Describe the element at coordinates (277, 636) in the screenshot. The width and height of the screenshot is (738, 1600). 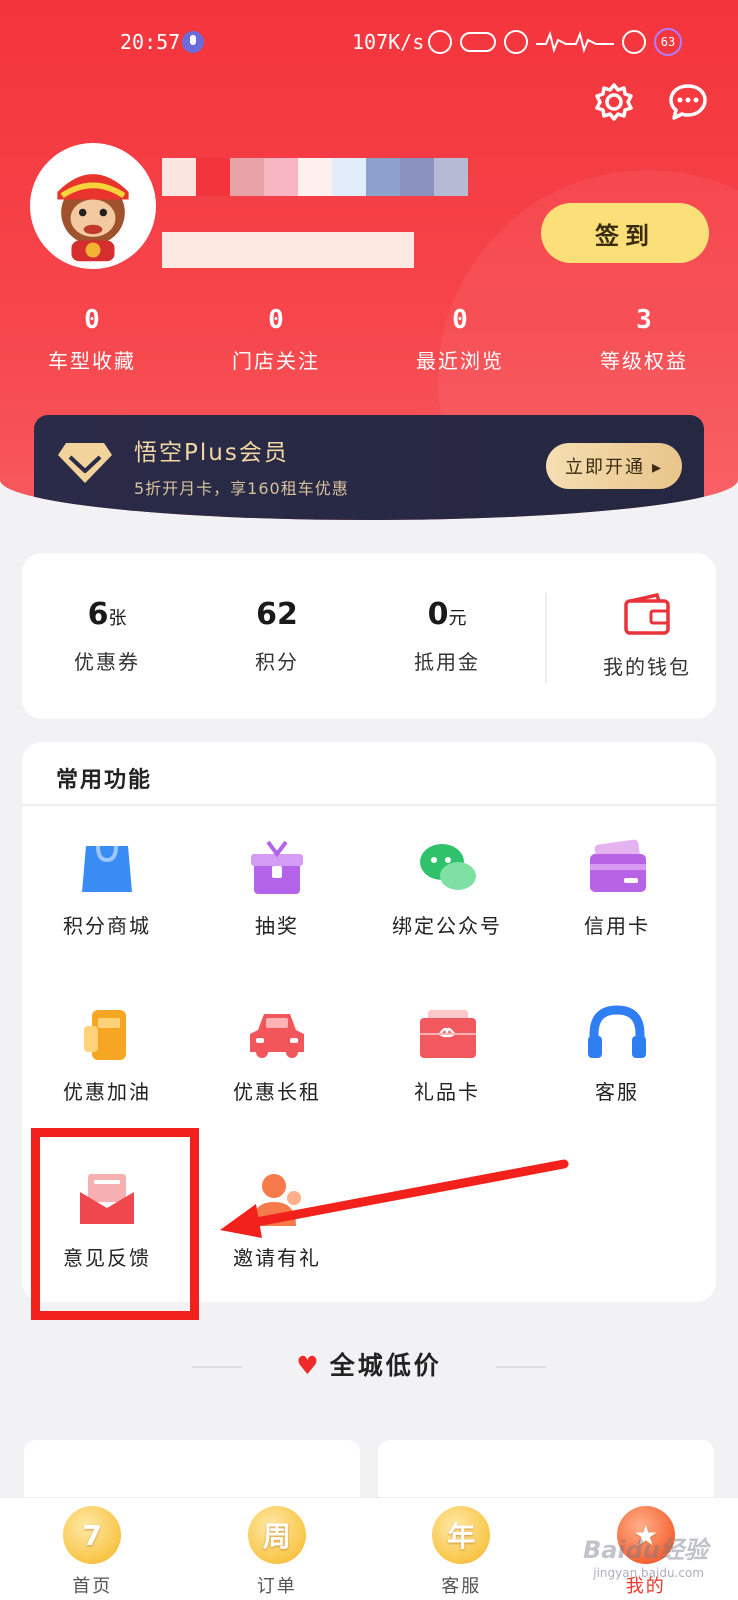
I see `points-item: 62 积分` at that location.